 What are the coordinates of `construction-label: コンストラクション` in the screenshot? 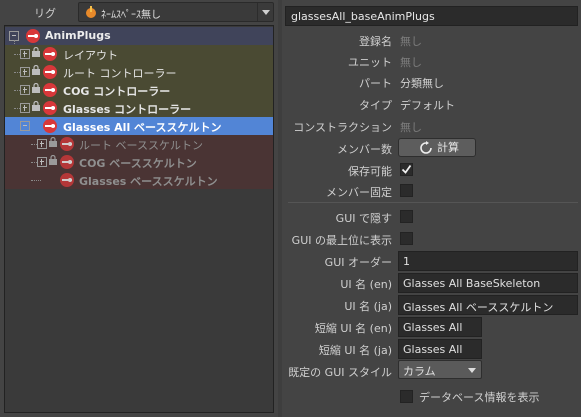 It's located at (342, 127).